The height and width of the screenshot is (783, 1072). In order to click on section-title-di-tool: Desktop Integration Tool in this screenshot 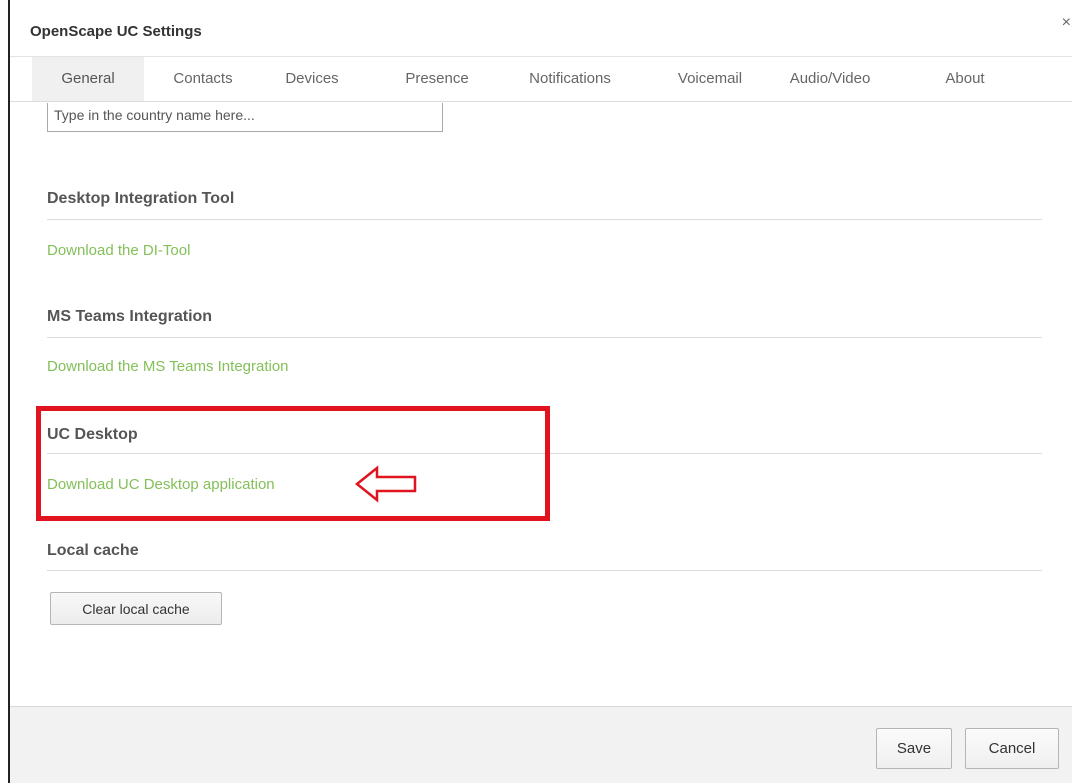, I will do `click(141, 198)`.